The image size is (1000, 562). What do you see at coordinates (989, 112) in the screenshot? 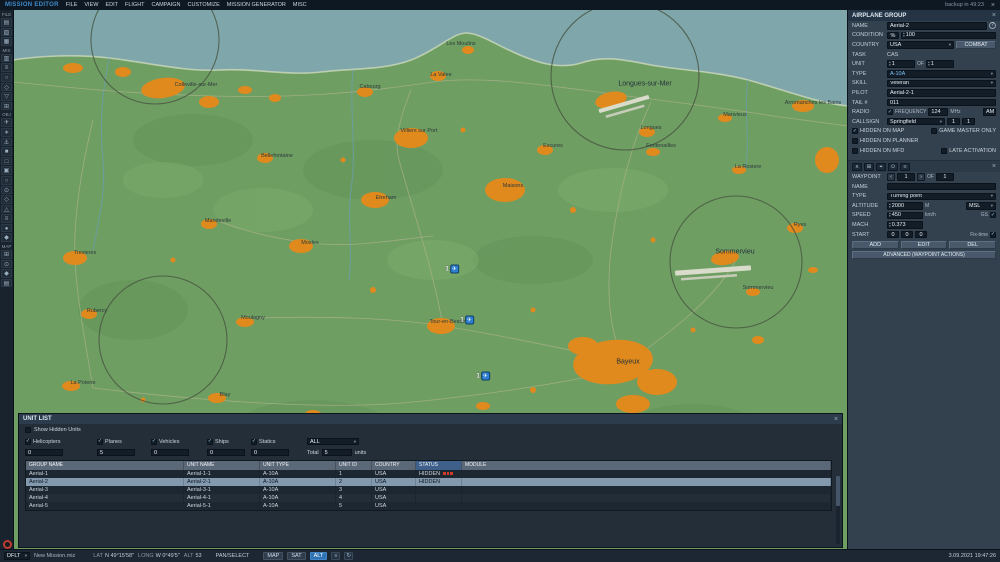
I see `modulation-toggle: AM` at bounding box center [989, 112].